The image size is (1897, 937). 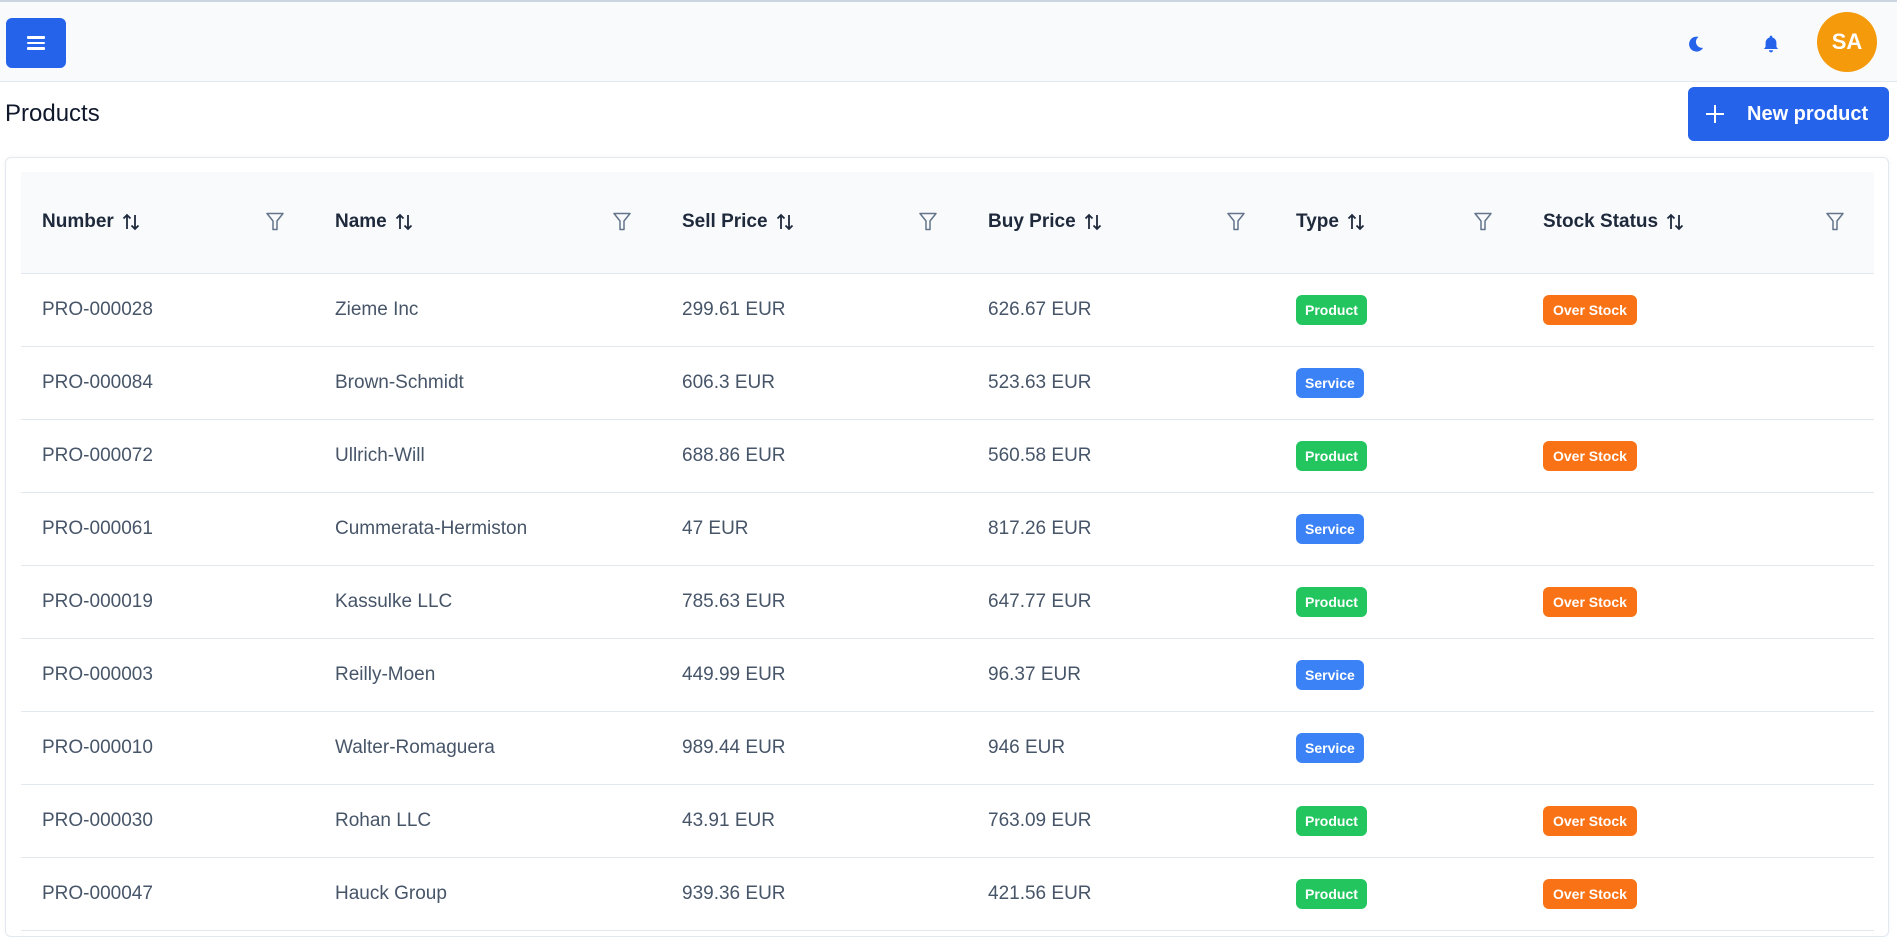 I want to click on buy-price-text: 647.77 EUR, so click(x=1040, y=601).